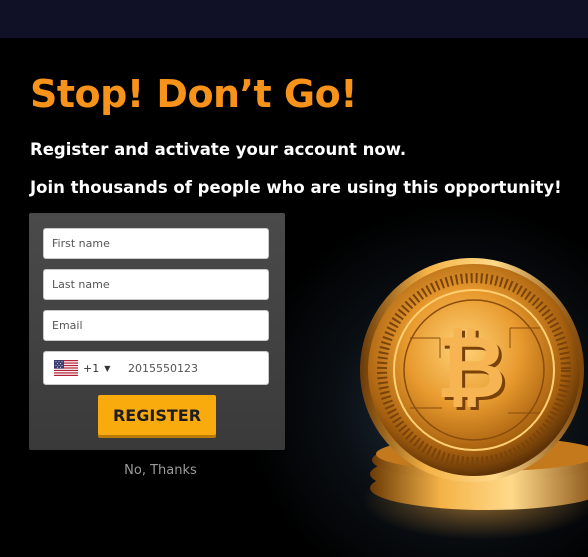 This screenshot has width=588, height=557. What do you see at coordinates (156, 243) in the screenshot?
I see `first-name-input` at bounding box center [156, 243].